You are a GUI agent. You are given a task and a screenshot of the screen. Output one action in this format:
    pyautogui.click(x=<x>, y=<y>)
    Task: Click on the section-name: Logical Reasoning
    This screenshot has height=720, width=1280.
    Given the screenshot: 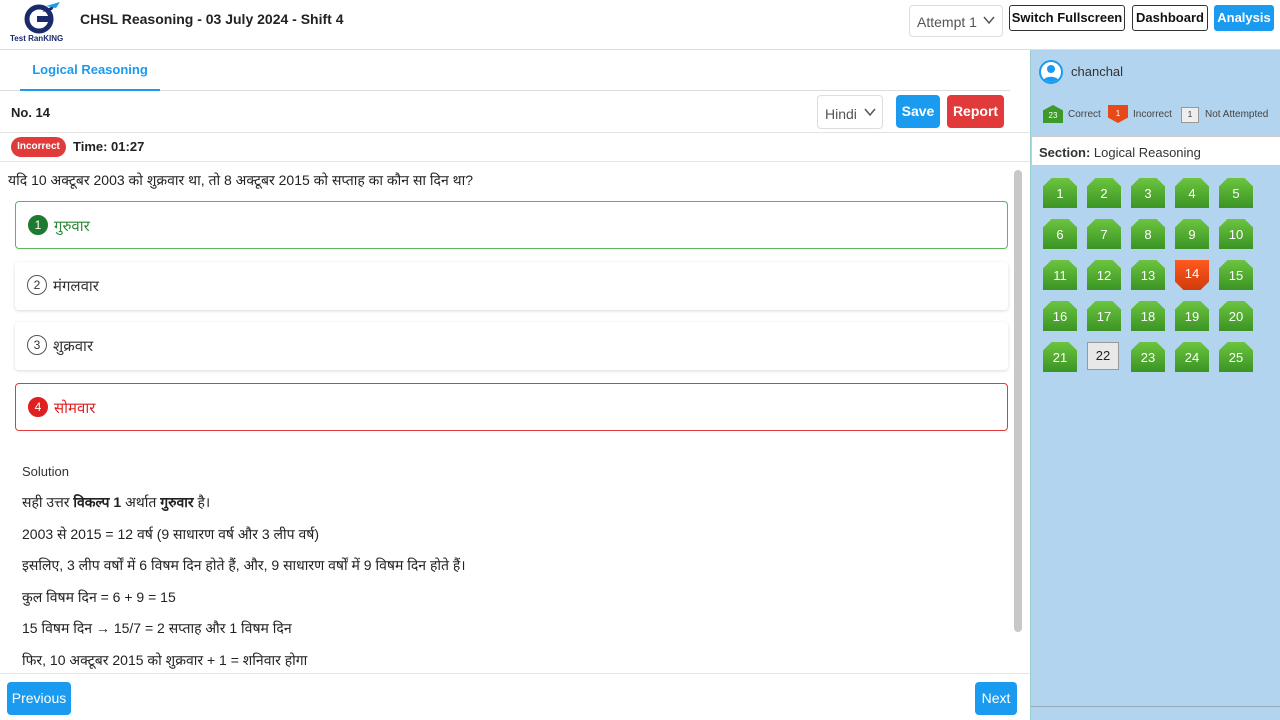 What is the action you would take?
    pyautogui.click(x=1147, y=152)
    